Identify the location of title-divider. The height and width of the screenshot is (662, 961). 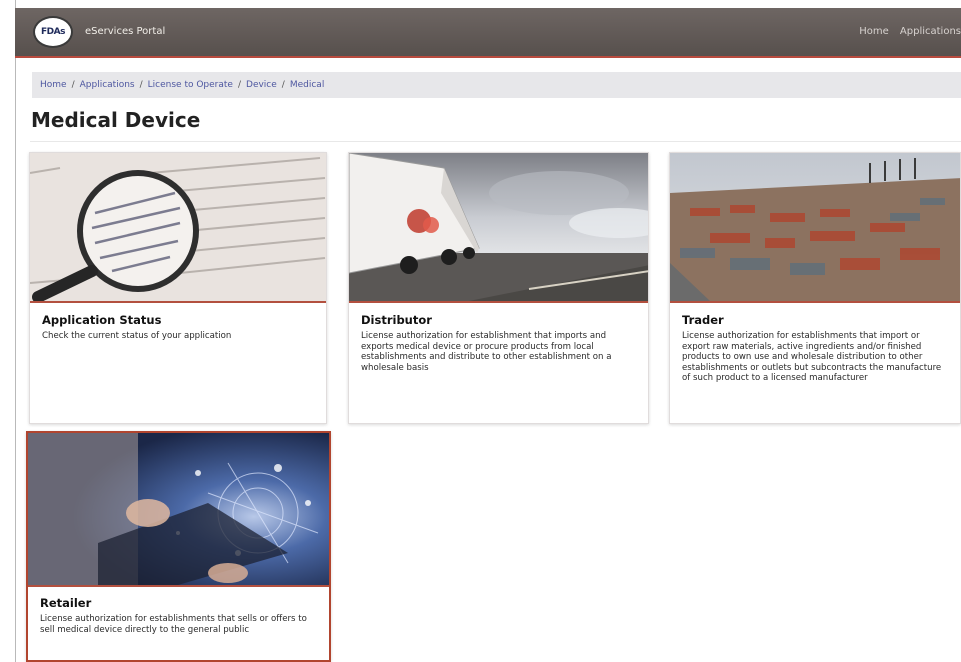
(495, 141).